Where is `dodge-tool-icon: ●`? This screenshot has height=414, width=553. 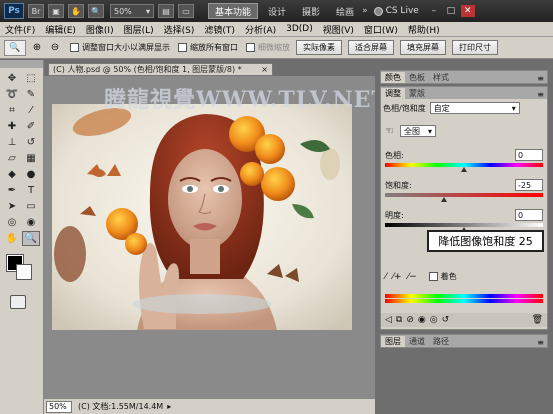
dodge-tool-icon: ● is located at coordinates (31, 174).